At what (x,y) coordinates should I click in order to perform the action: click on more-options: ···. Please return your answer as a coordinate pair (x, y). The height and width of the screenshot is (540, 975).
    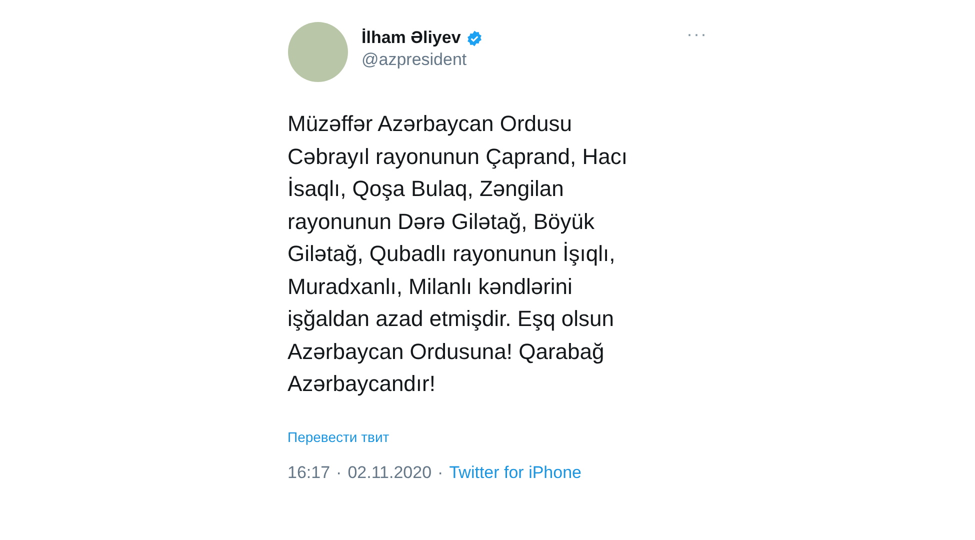
    Looking at the image, I should click on (697, 34).